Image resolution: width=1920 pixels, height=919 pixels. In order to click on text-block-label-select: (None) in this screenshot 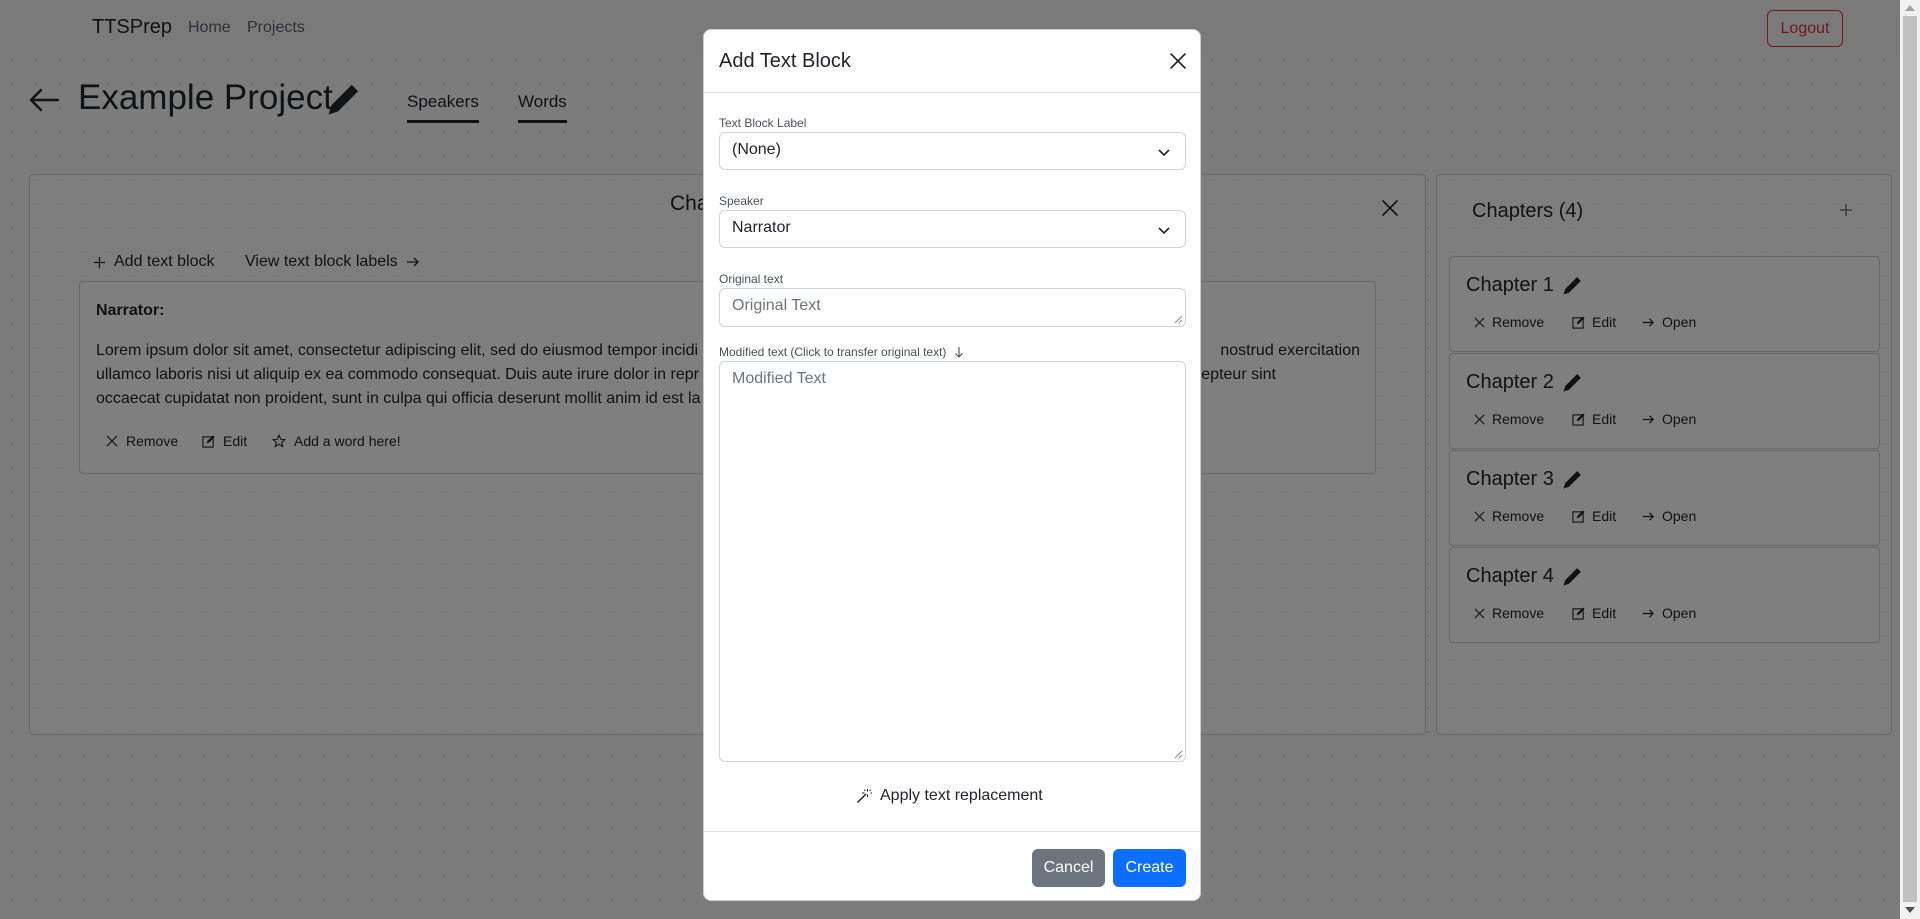, I will do `click(952, 151)`.